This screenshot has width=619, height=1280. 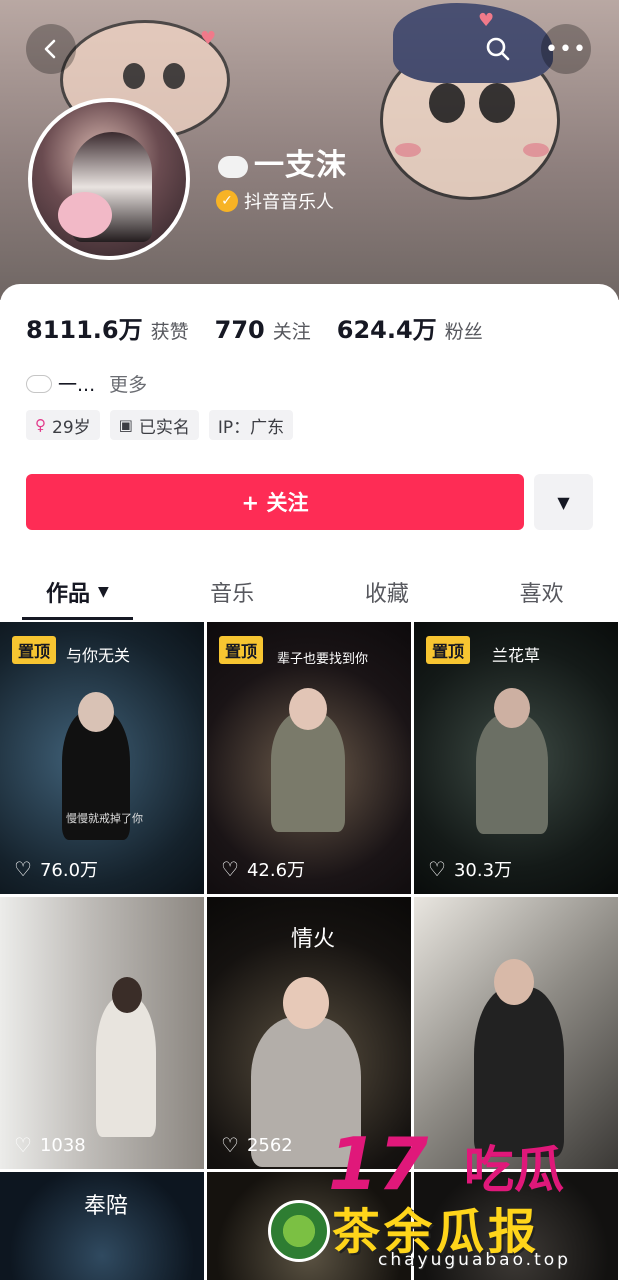 I want to click on video-likes: ♡ 76.0万, so click(x=56, y=869).